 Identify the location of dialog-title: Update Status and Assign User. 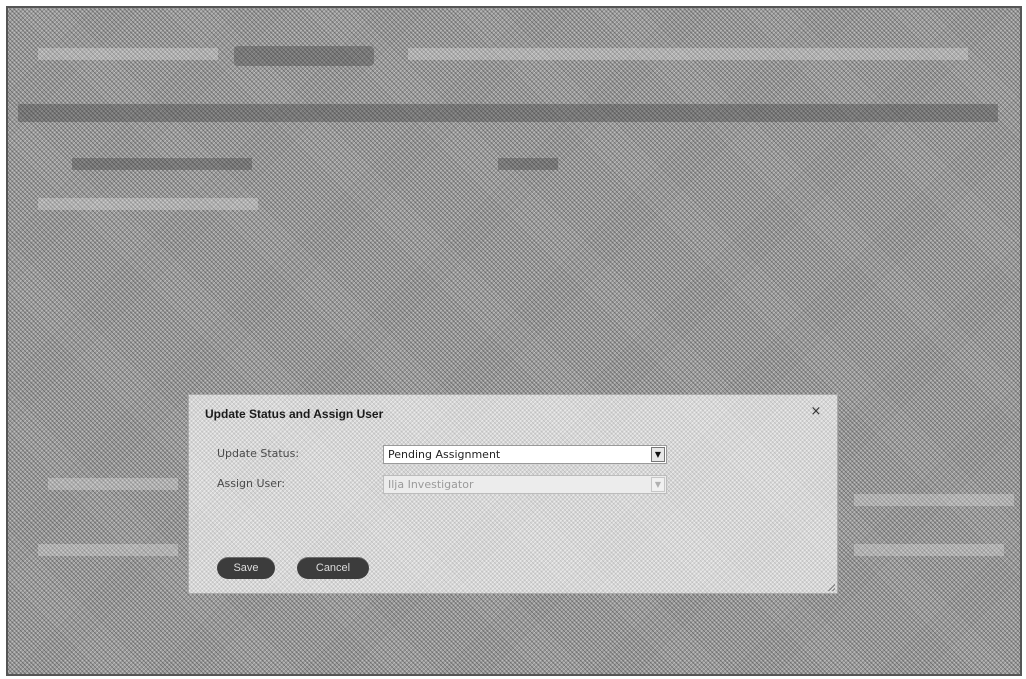
(294, 414).